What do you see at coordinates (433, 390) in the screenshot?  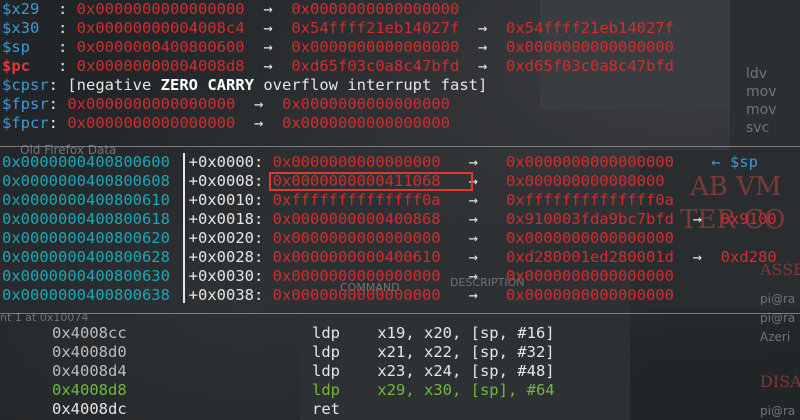 I see `disasm-instruction-current: ldp x29, x30, [sp], #64` at bounding box center [433, 390].